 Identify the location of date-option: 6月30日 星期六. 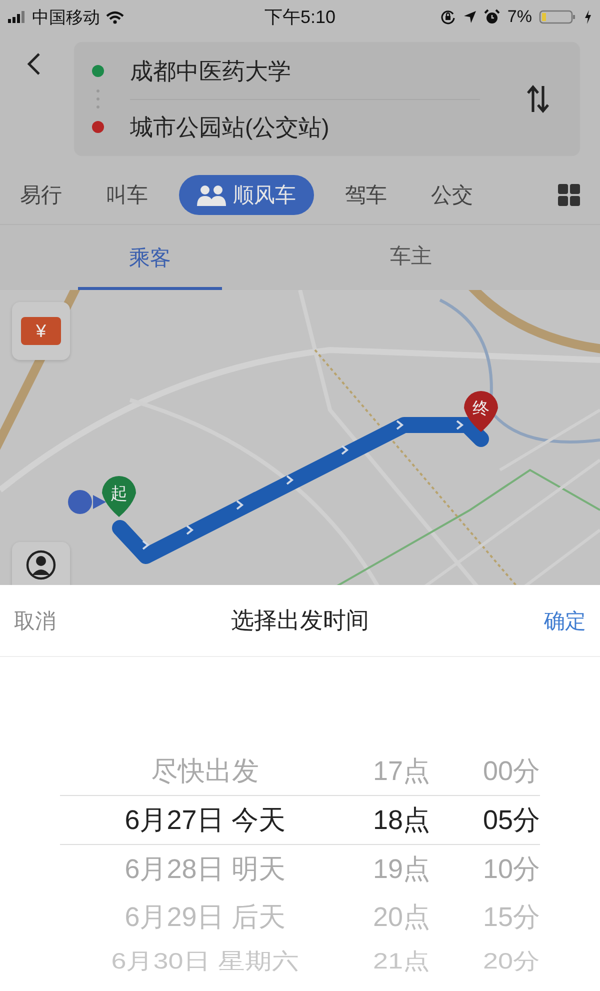
(205, 961).